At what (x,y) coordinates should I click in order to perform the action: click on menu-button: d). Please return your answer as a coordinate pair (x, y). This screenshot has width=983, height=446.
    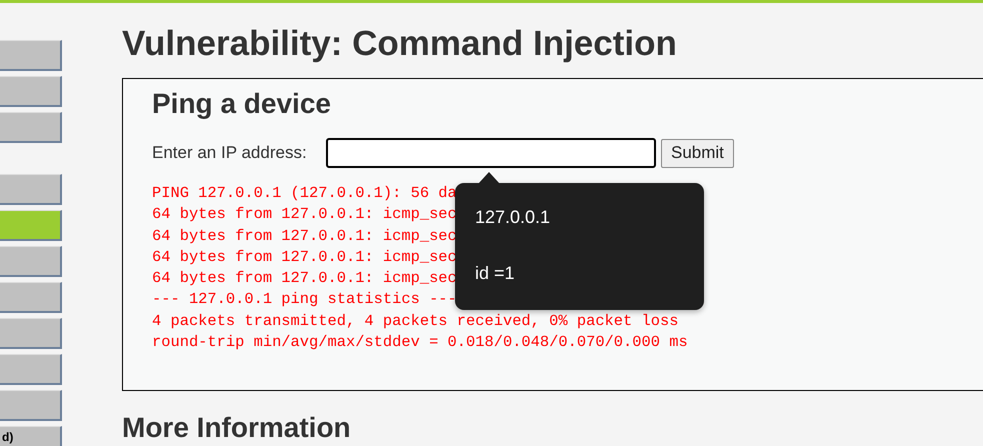
    Looking at the image, I should click on (31, 436).